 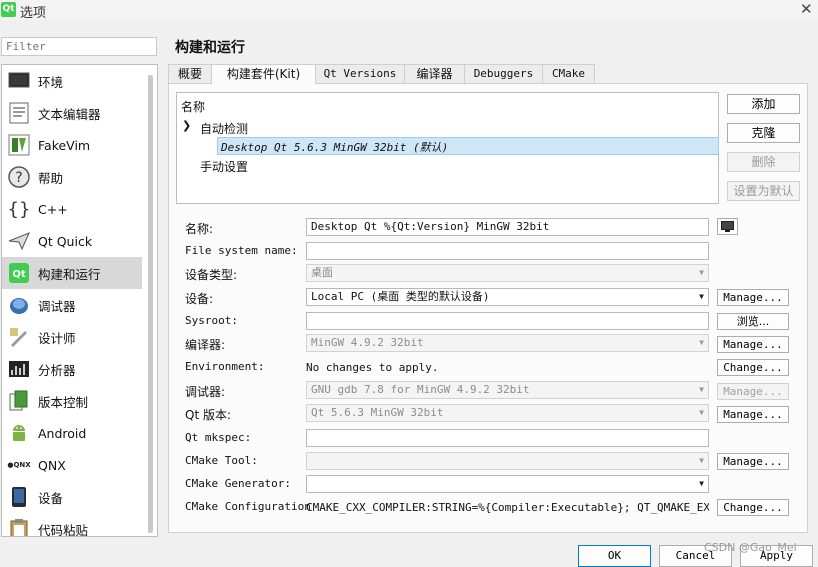 I want to click on filesystem-input, so click(x=507, y=251).